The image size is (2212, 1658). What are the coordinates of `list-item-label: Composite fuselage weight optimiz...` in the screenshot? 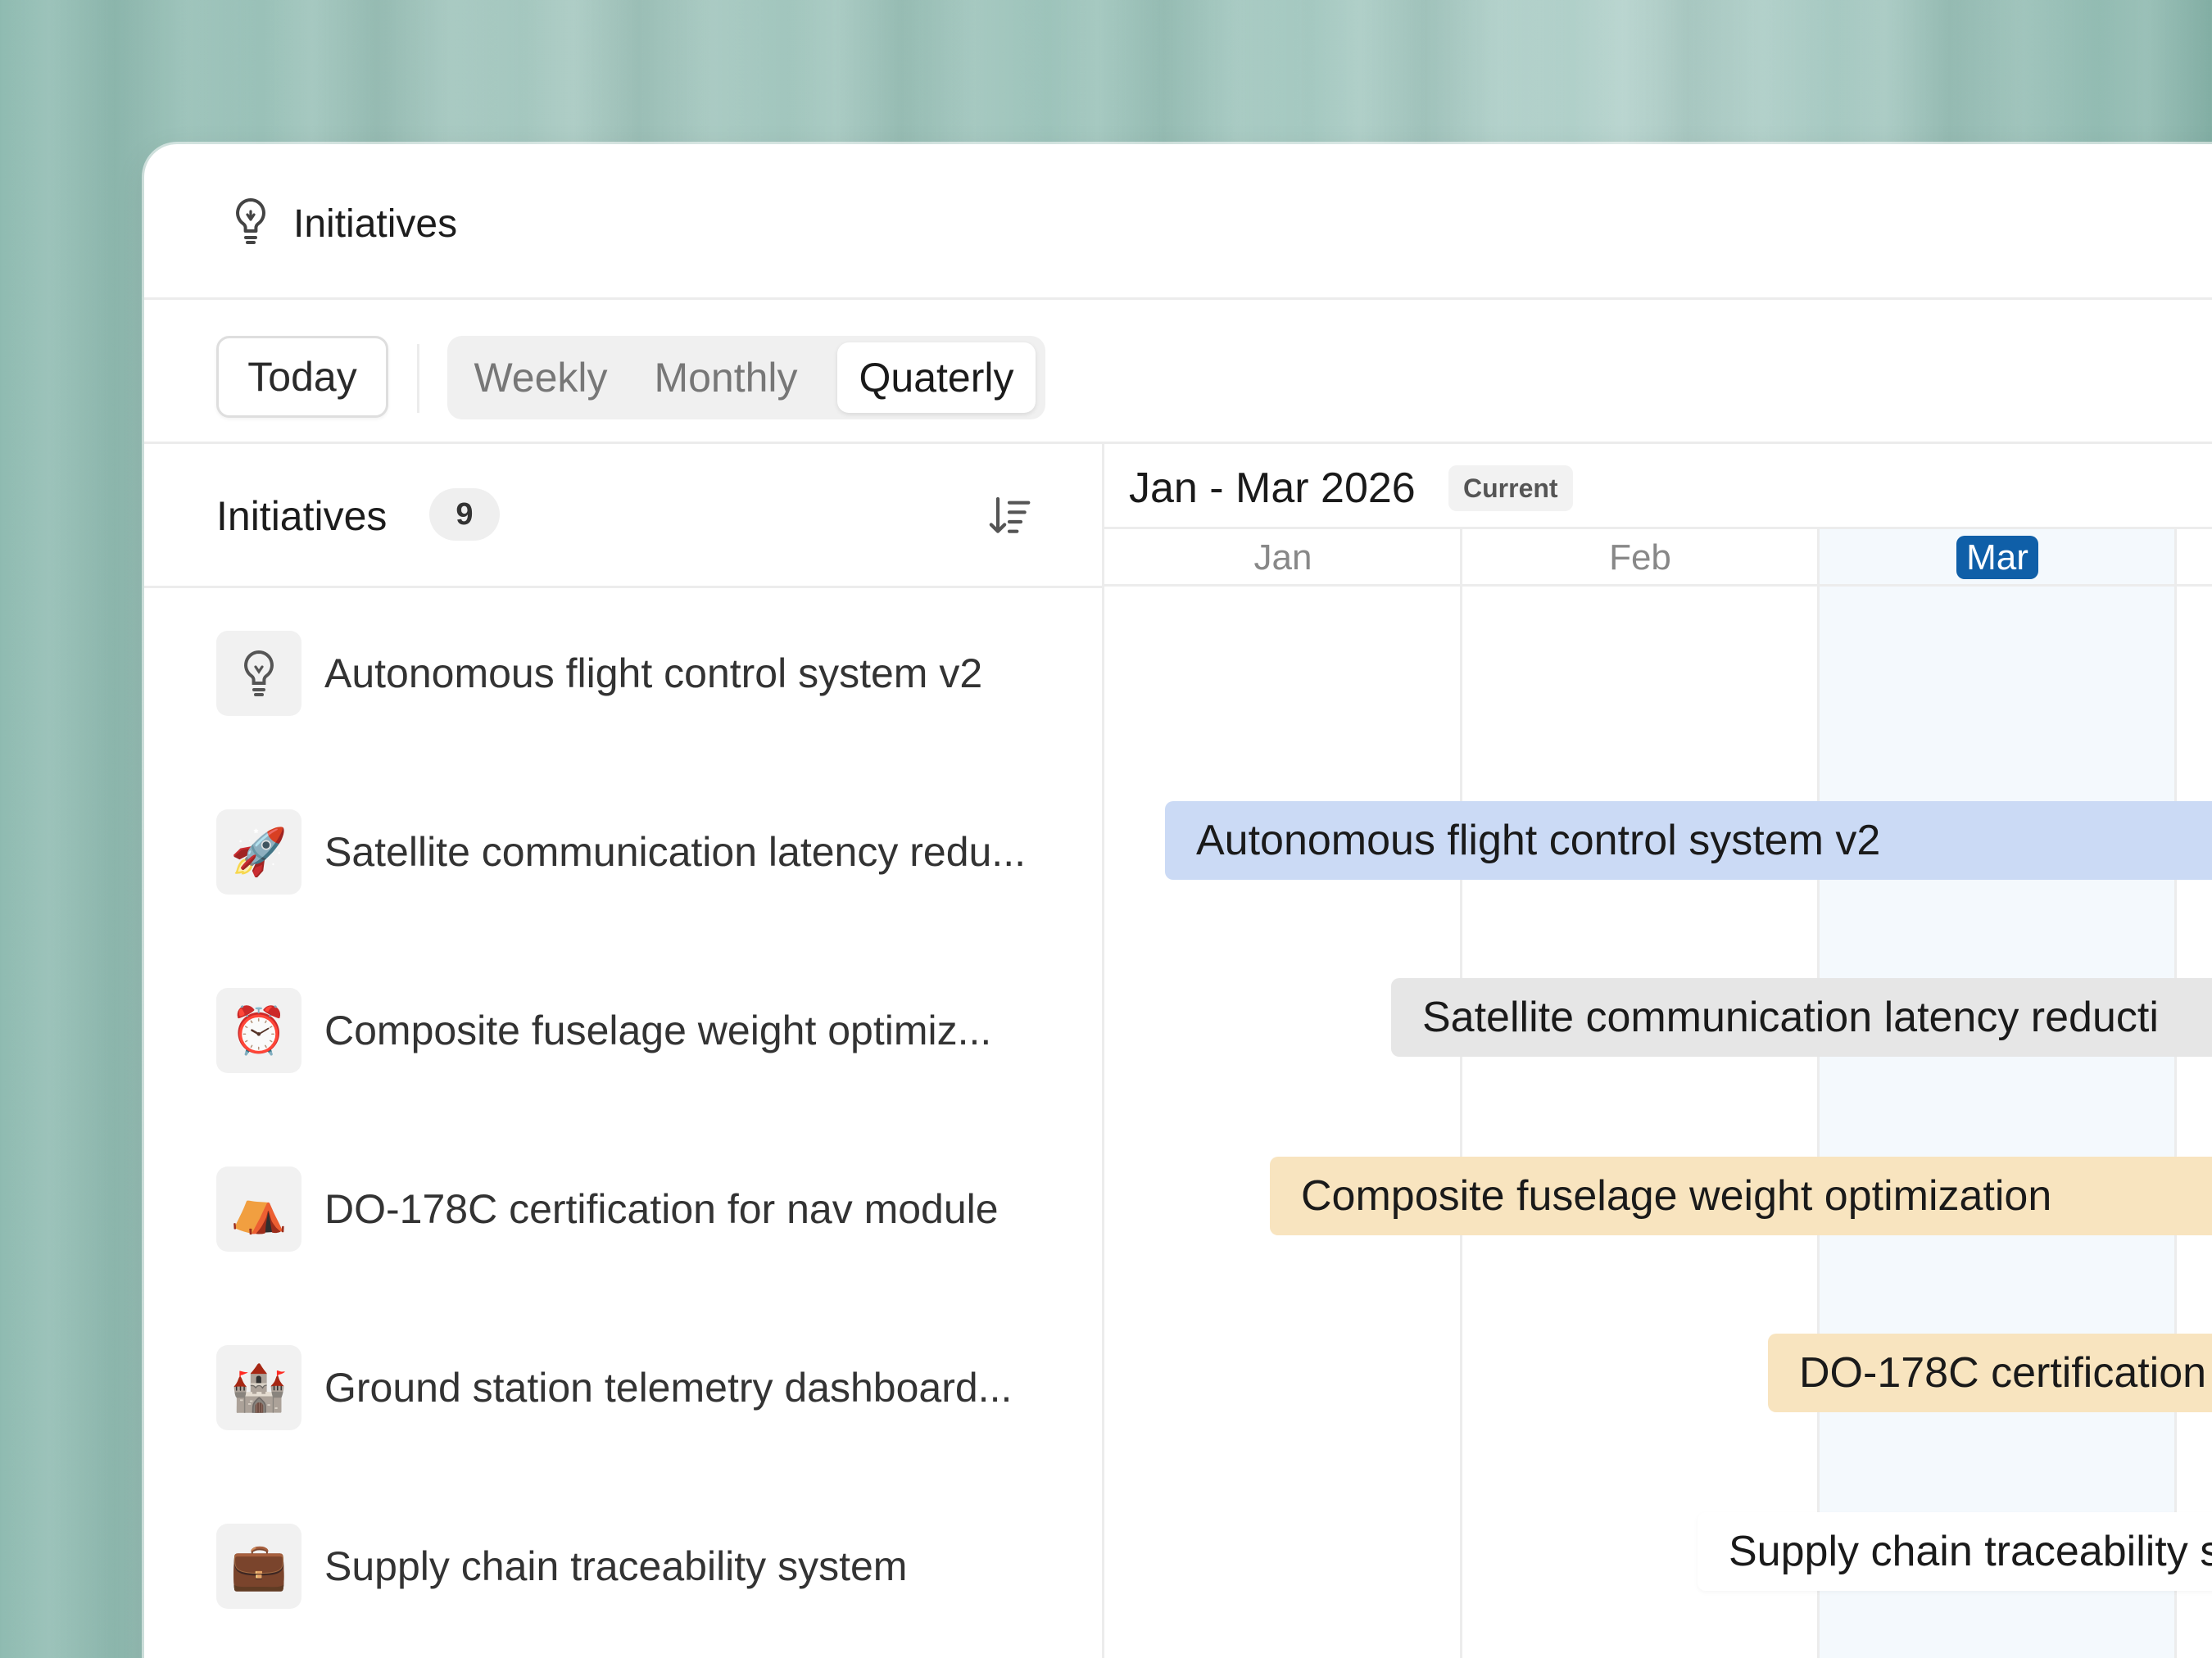 It's located at (658, 1030).